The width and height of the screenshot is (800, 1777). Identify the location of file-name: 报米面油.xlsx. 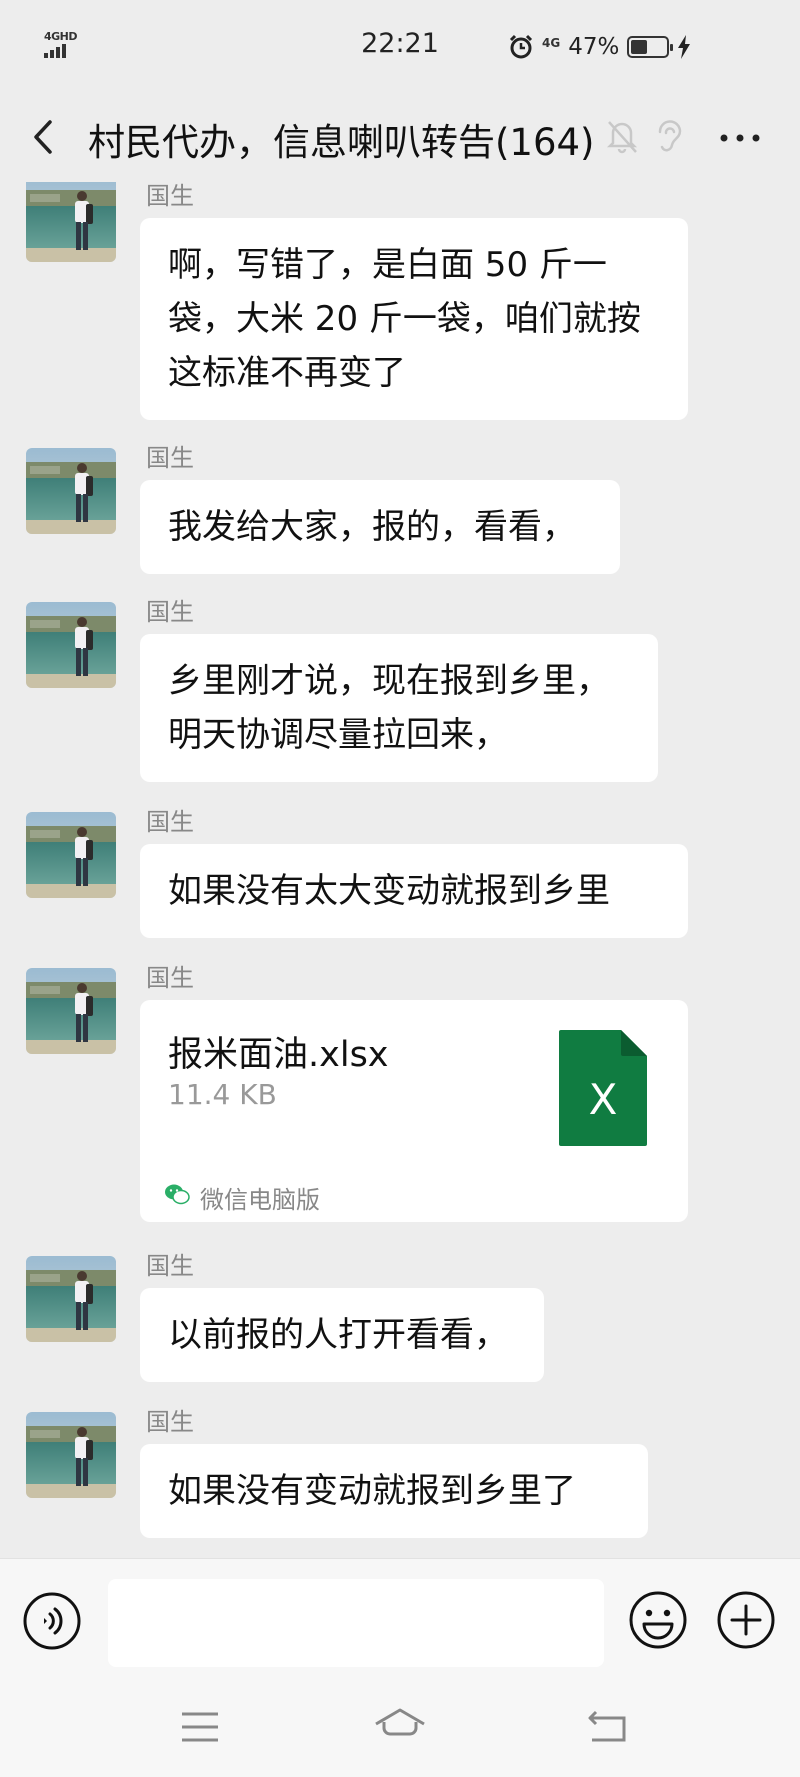
(278, 1055).